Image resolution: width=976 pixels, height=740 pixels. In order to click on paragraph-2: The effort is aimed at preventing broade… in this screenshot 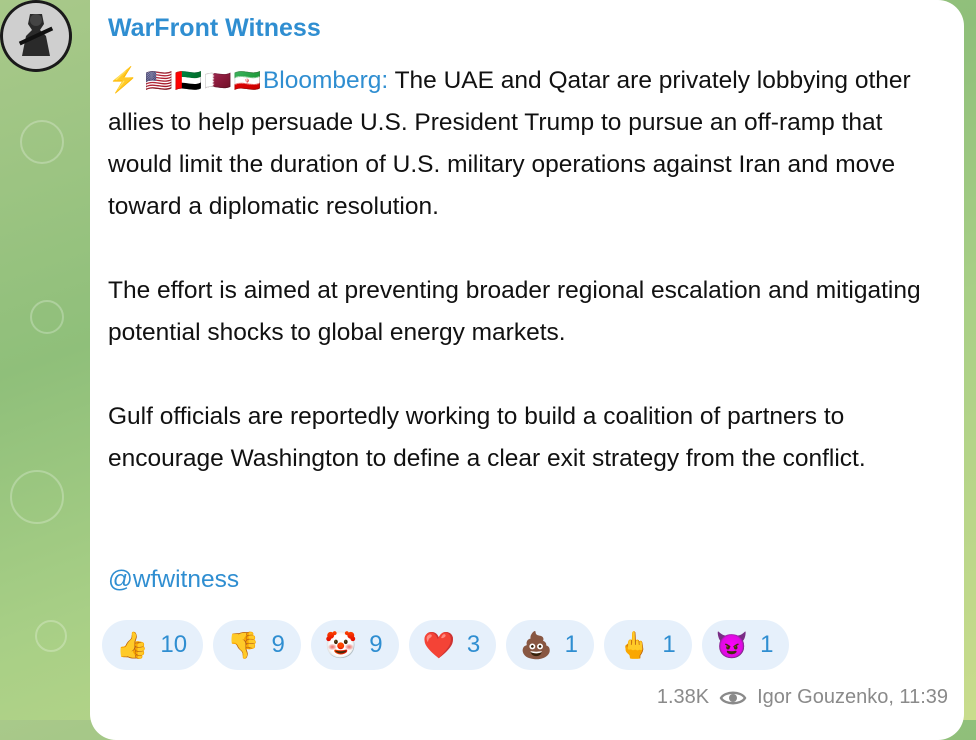, I will do `click(514, 311)`.